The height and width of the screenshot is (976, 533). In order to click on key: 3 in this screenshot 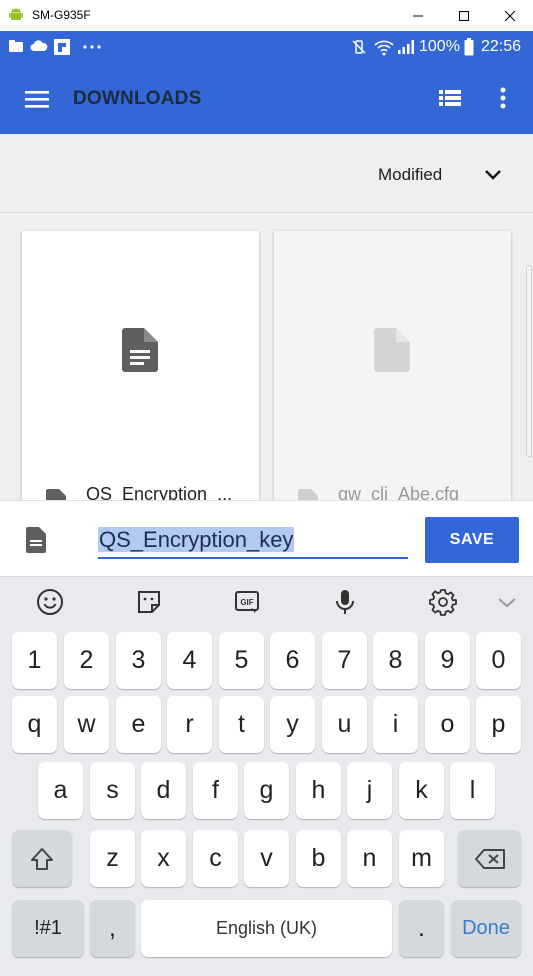, I will do `click(138, 660)`.